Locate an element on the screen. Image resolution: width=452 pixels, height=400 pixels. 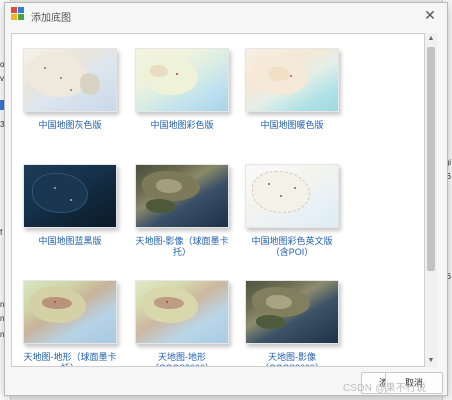
scroll-up-arrow-icon: ▲ is located at coordinates (431, 39).